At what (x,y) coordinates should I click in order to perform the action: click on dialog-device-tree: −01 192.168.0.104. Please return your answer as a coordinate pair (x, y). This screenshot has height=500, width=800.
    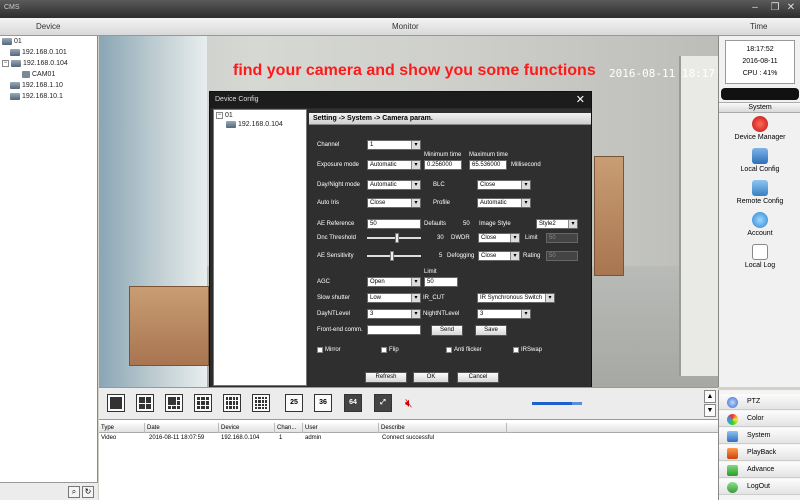
    Looking at the image, I should click on (260, 247).